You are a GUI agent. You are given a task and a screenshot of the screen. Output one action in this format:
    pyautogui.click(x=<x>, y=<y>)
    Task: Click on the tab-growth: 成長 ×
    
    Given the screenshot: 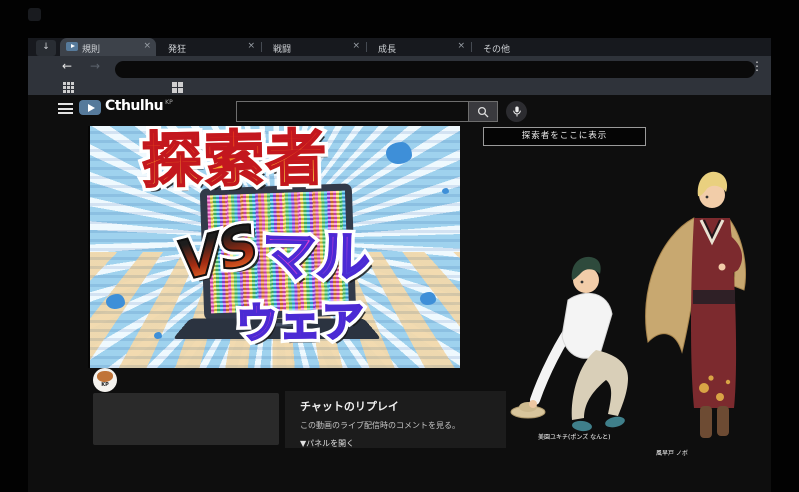 What is the action you would take?
    pyautogui.click(x=419, y=47)
    